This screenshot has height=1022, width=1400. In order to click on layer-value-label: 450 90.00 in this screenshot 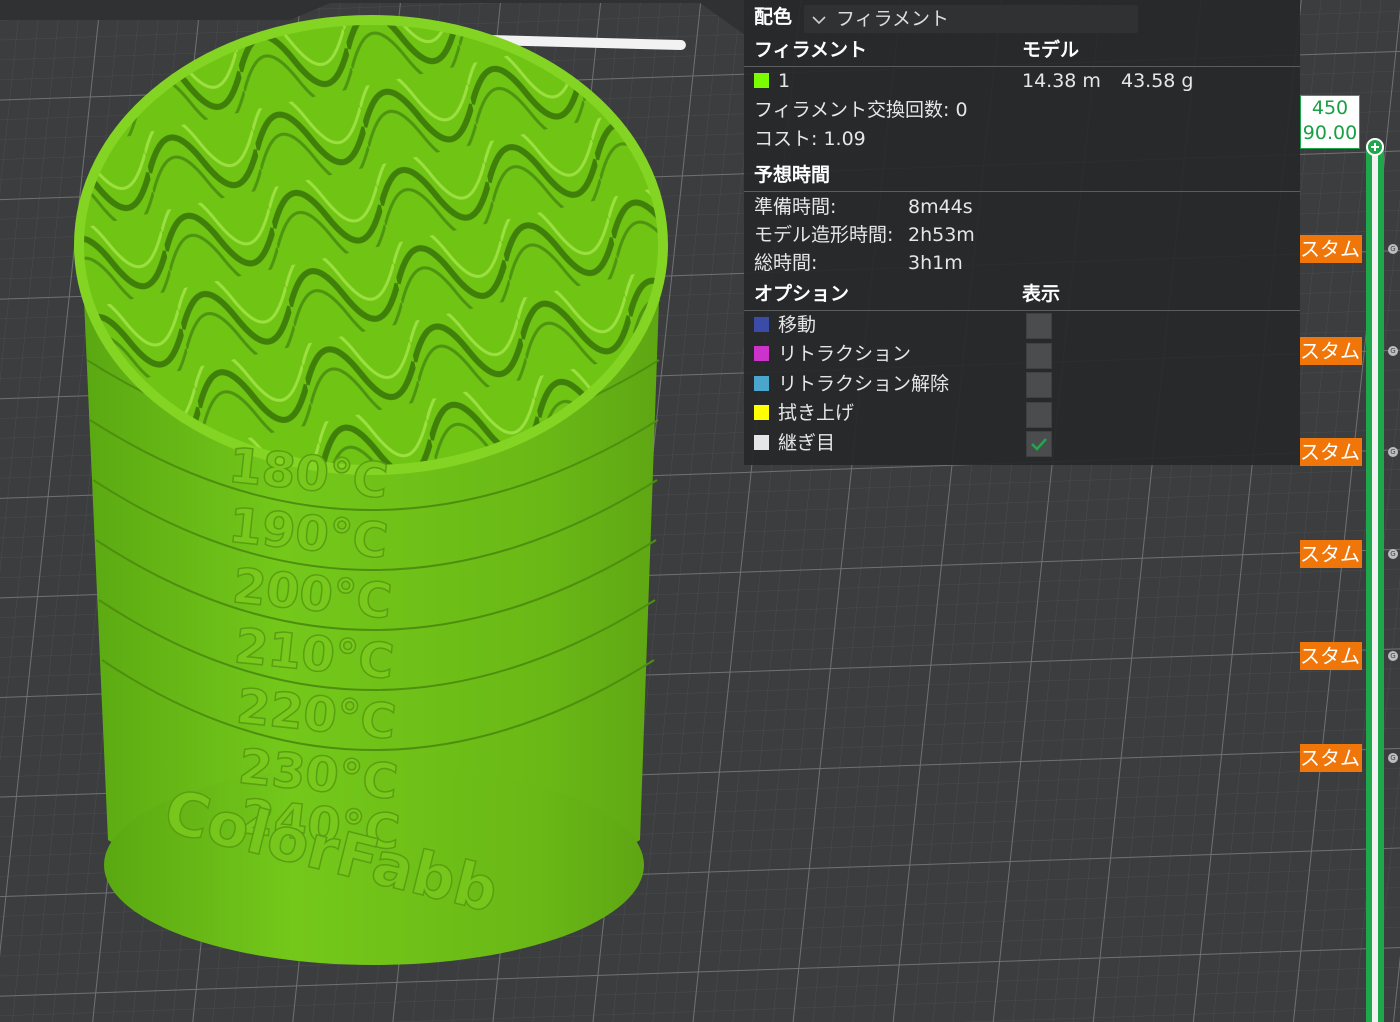, I will do `click(1330, 122)`.